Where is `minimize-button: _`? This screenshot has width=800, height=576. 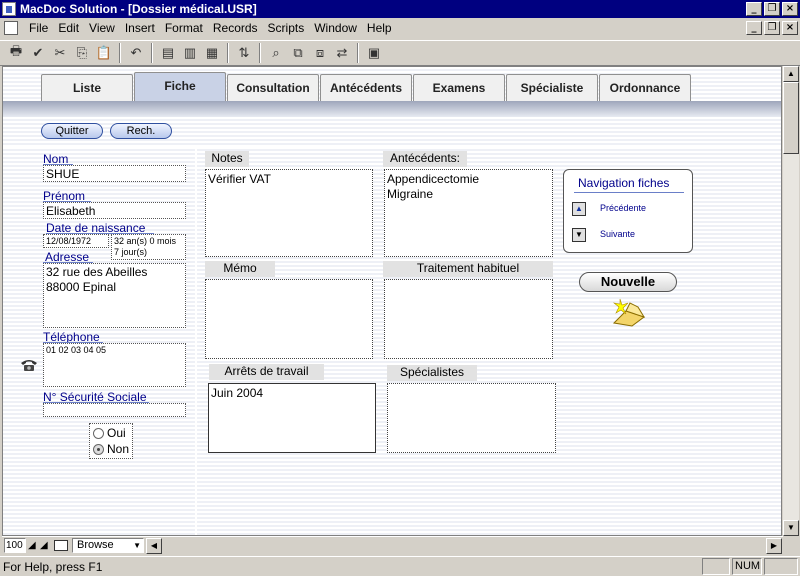 minimize-button: _ is located at coordinates (754, 9).